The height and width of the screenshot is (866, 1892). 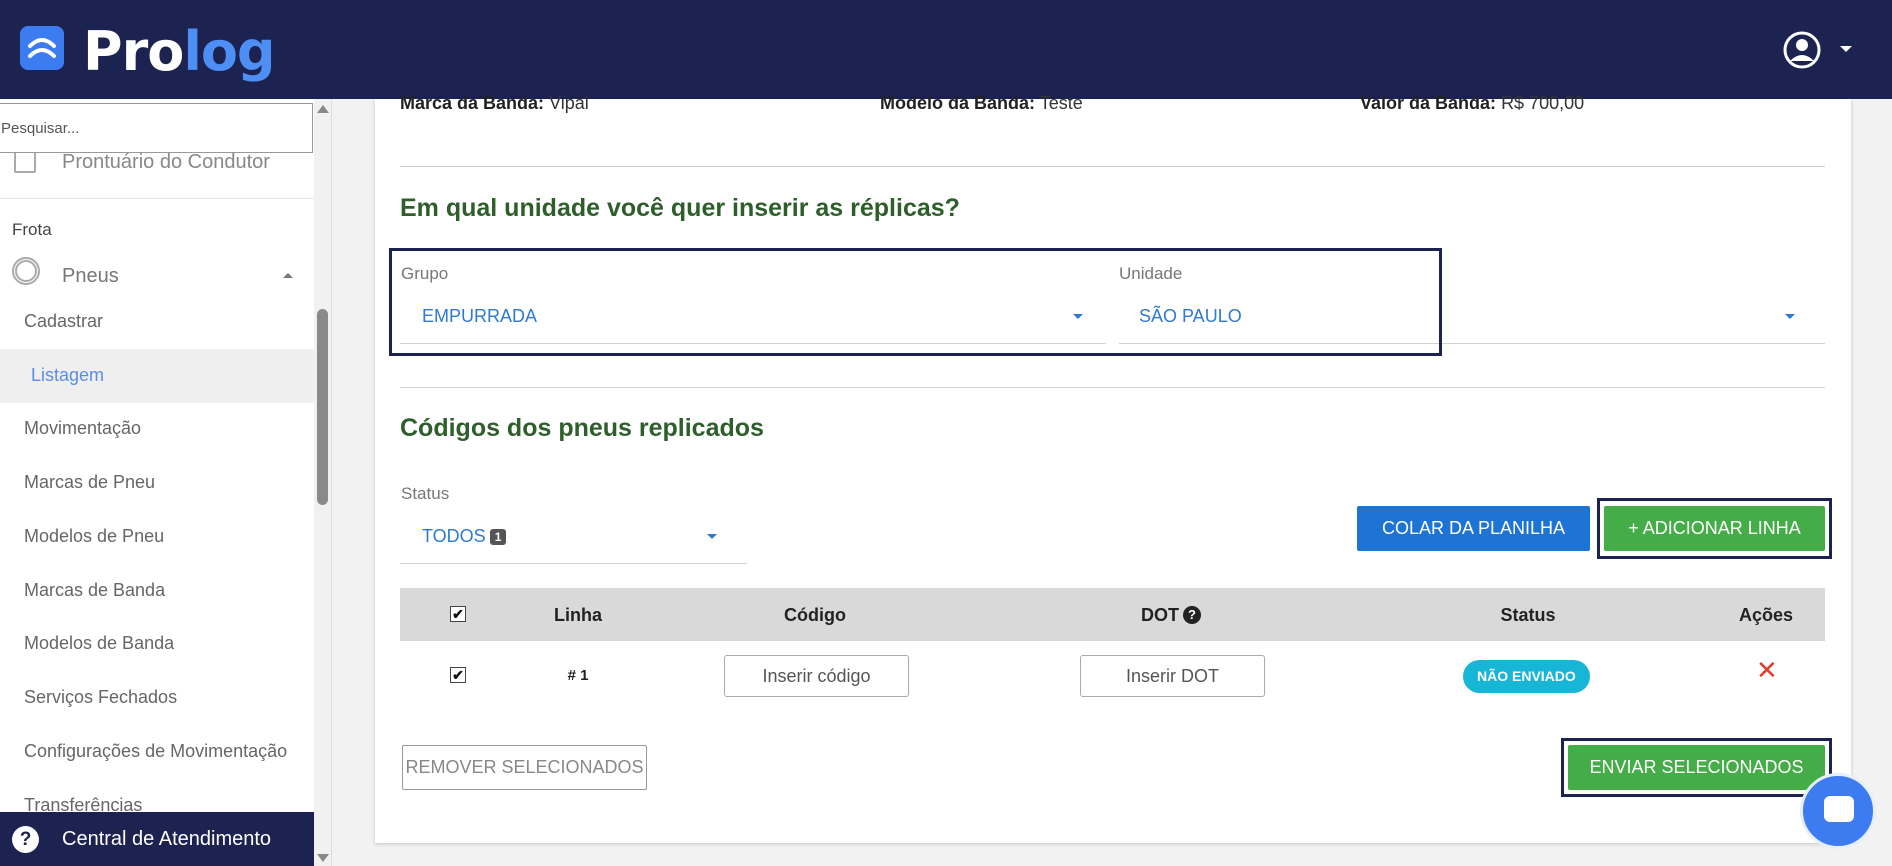 I want to click on sidebar-item-prontuario: Prontuário do Condutor, so click(x=166, y=162).